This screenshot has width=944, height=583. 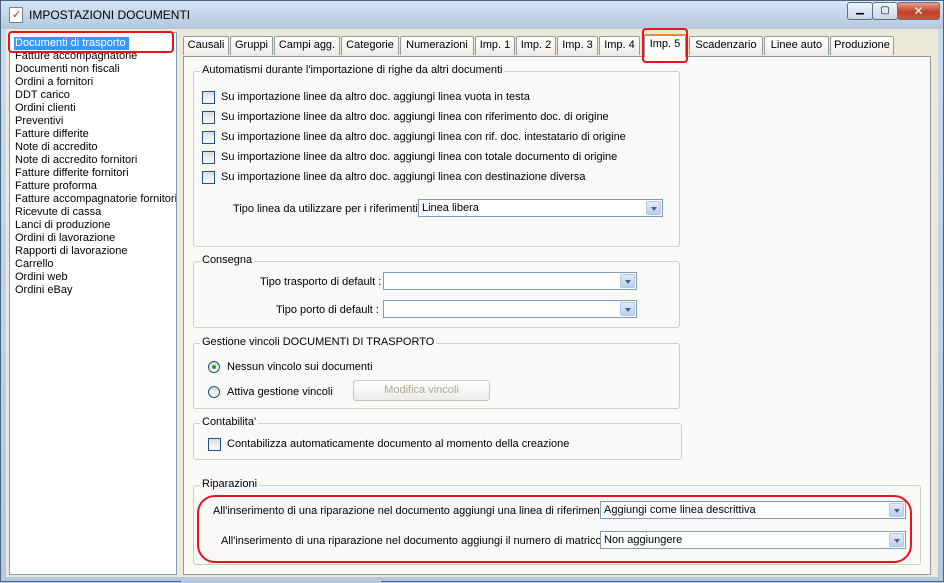 What do you see at coordinates (43, 290) in the screenshot?
I see `list-item: Ordini eBay` at bounding box center [43, 290].